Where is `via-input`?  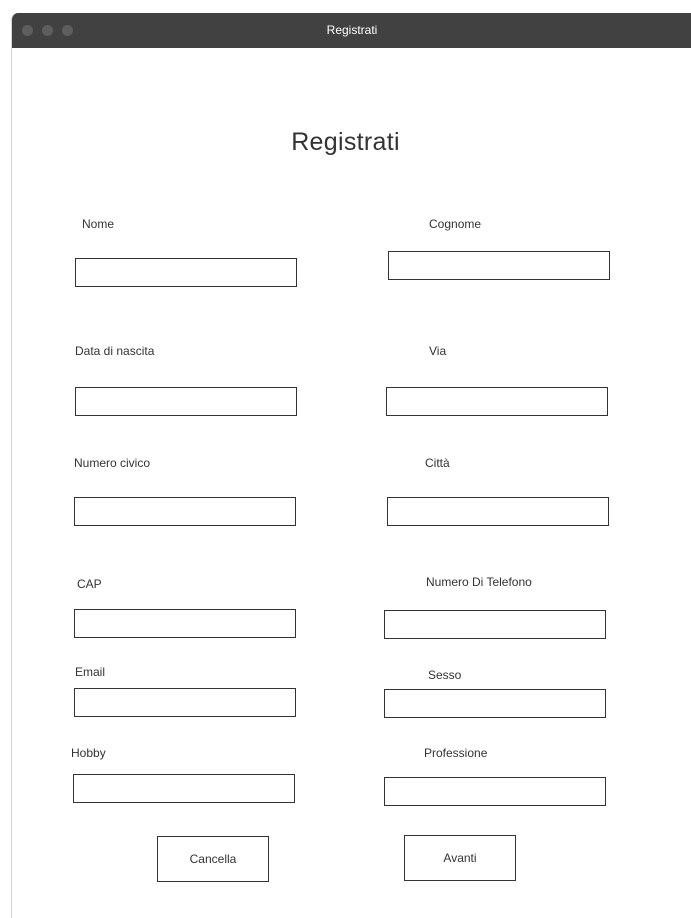 via-input is located at coordinates (497, 401).